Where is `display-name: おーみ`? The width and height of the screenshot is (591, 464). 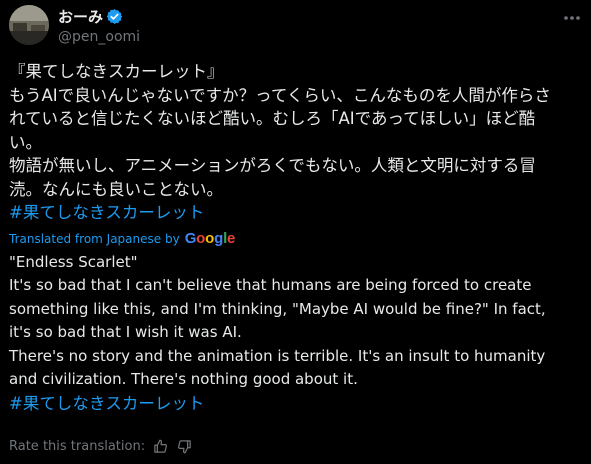
display-name: おーみ is located at coordinates (80, 16).